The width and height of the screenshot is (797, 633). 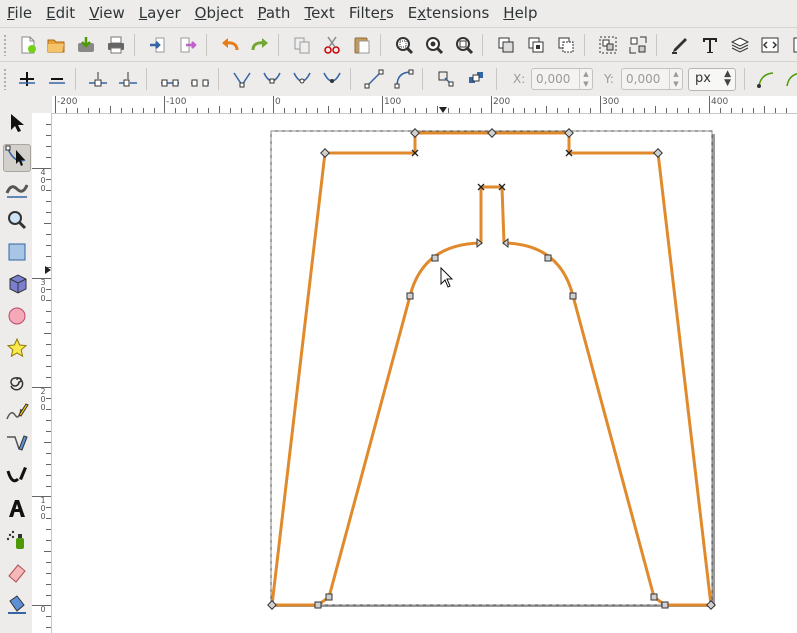 I want to click on menu-file: File, so click(x=19, y=13).